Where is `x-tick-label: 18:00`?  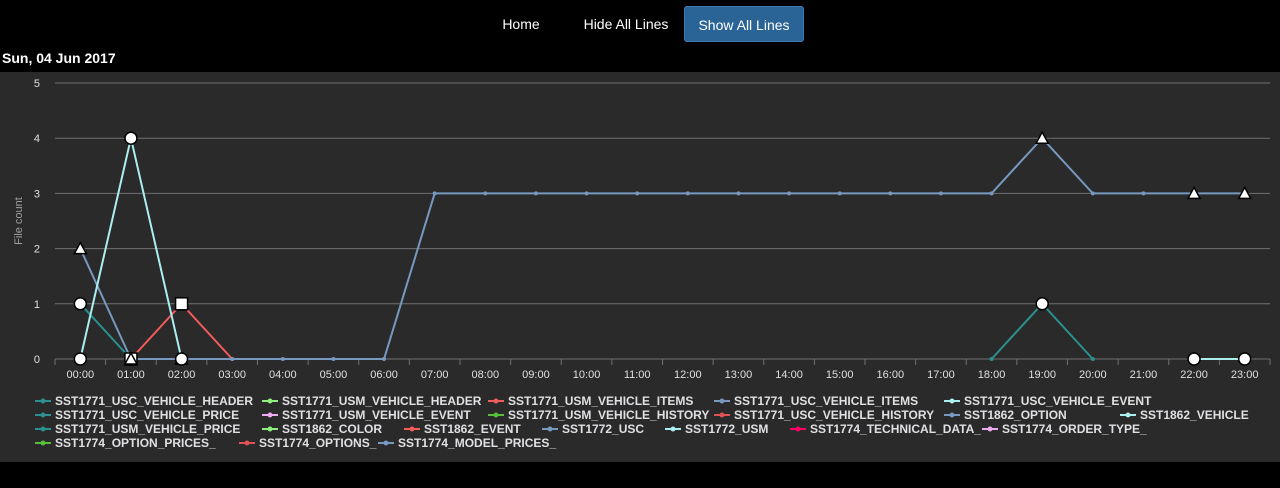 x-tick-label: 18:00 is located at coordinates (992, 375).